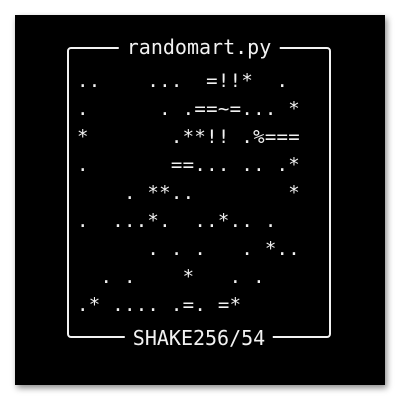 The width and height of the screenshot is (400, 400). Describe the element at coordinates (189, 137) in the screenshot. I see `randomart-row-3: * .**!! .%===` at that location.